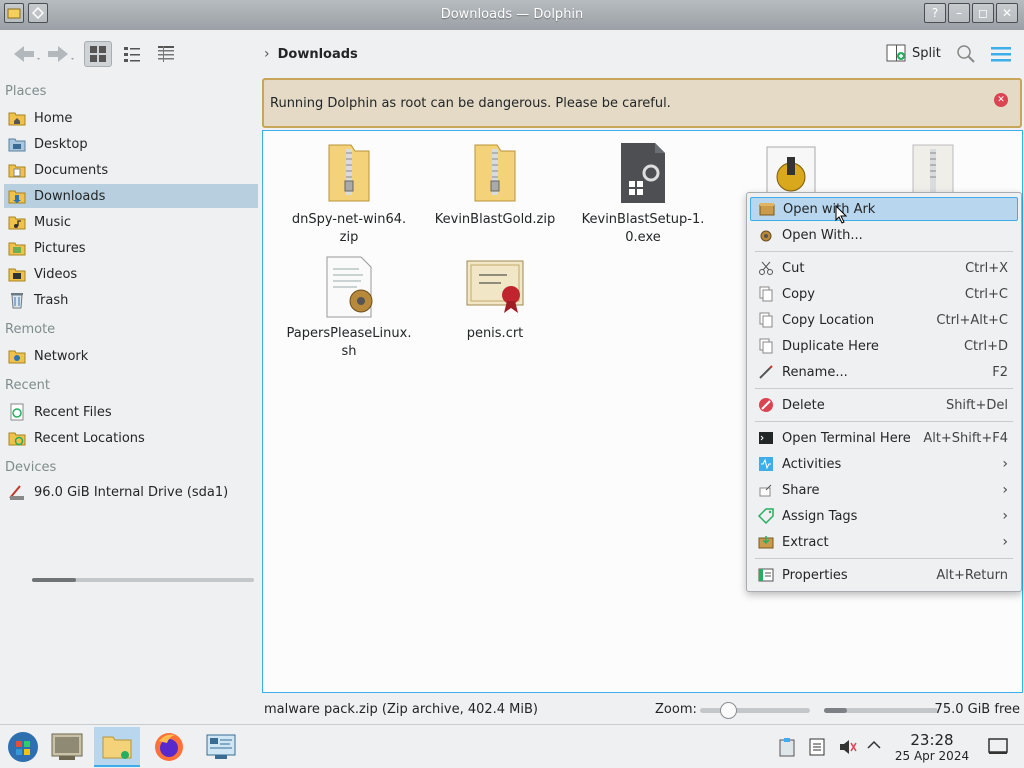 This screenshot has width=1024, height=768. Describe the element at coordinates (765, 490) in the screenshot. I see `share-icon` at that location.